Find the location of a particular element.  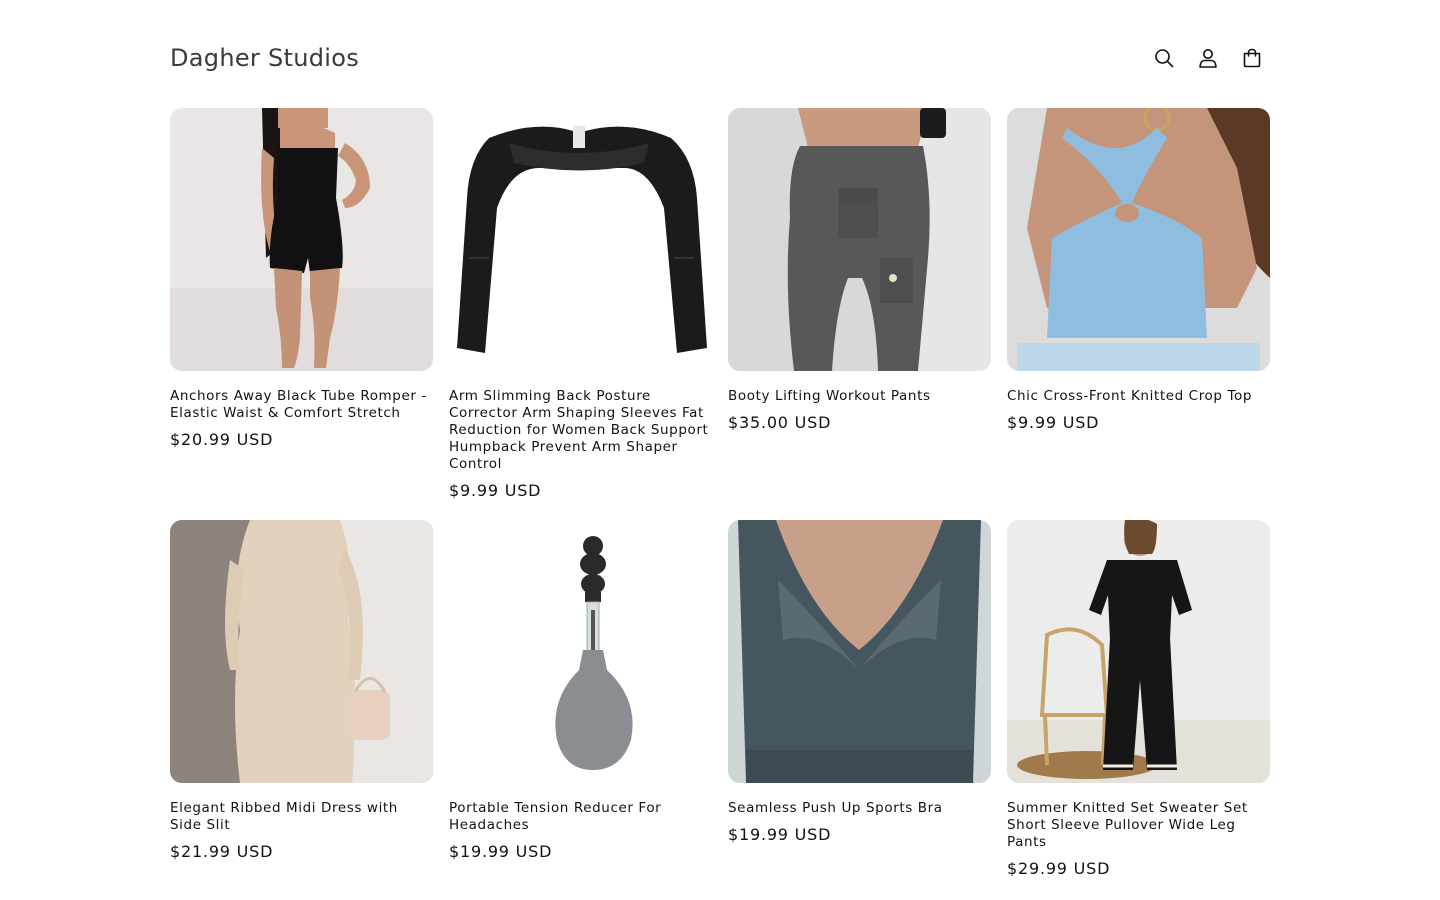

product-title: Booty Lifting Workout Pants is located at coordinates (859, 396).